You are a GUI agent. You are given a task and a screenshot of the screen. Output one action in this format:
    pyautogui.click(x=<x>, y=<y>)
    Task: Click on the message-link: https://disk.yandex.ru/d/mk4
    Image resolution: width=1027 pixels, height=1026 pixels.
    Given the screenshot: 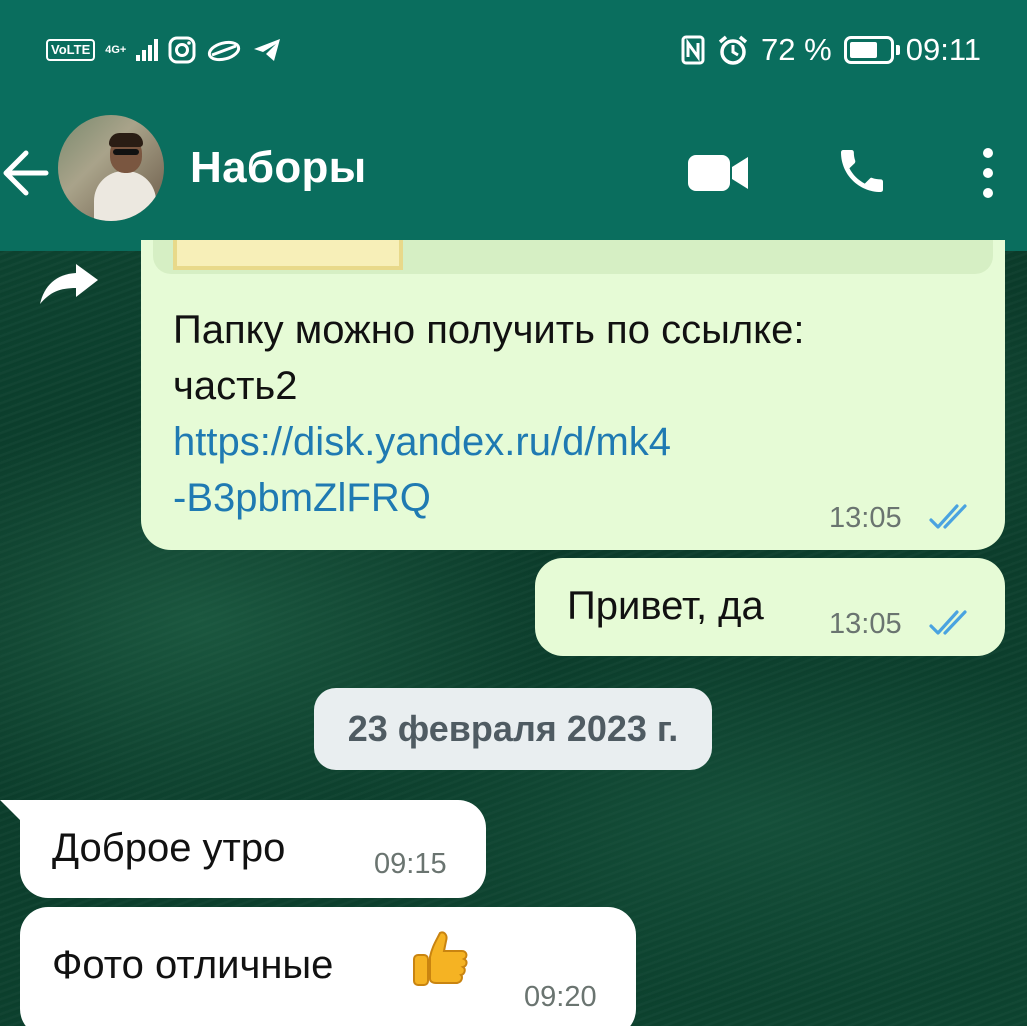 What is the action you would take?
    pyautogui.click(x=422, y=442)
    